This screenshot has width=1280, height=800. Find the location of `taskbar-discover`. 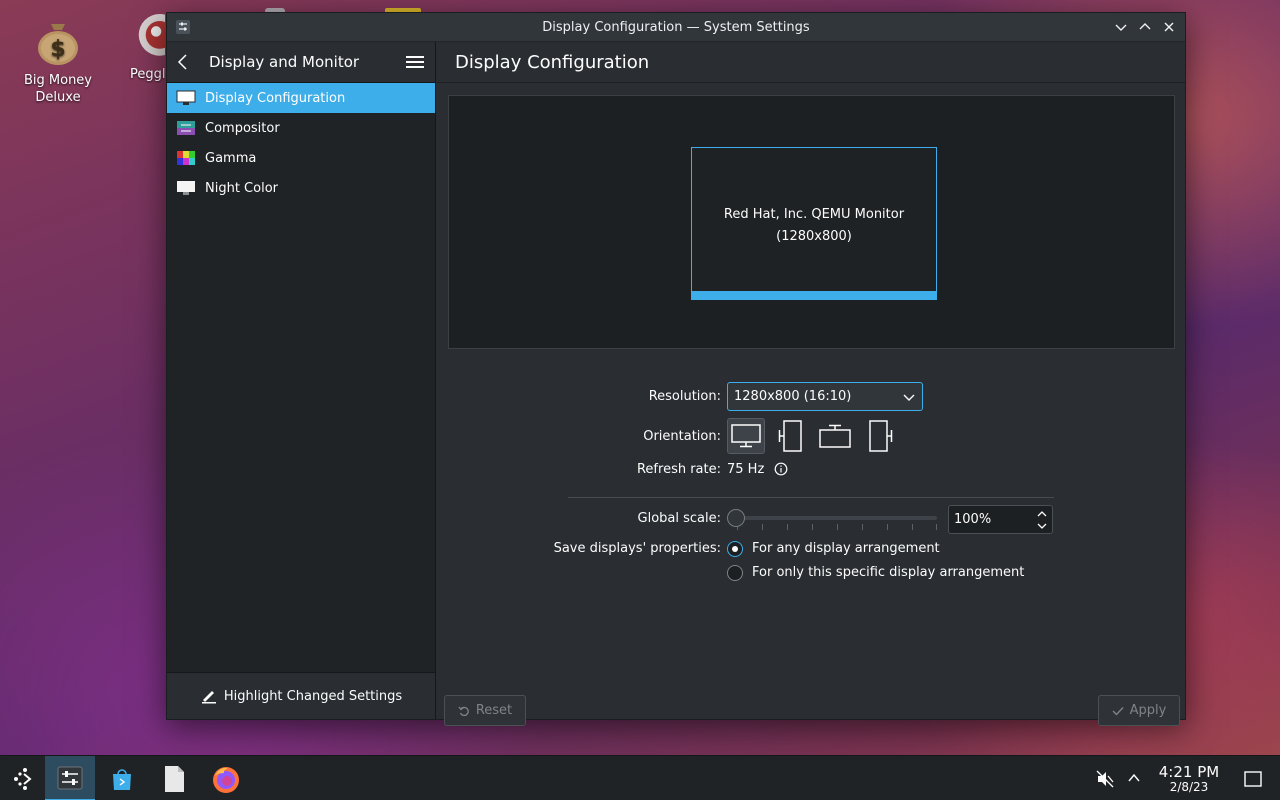

taskbar-discover is located at coordinates (122, 778).